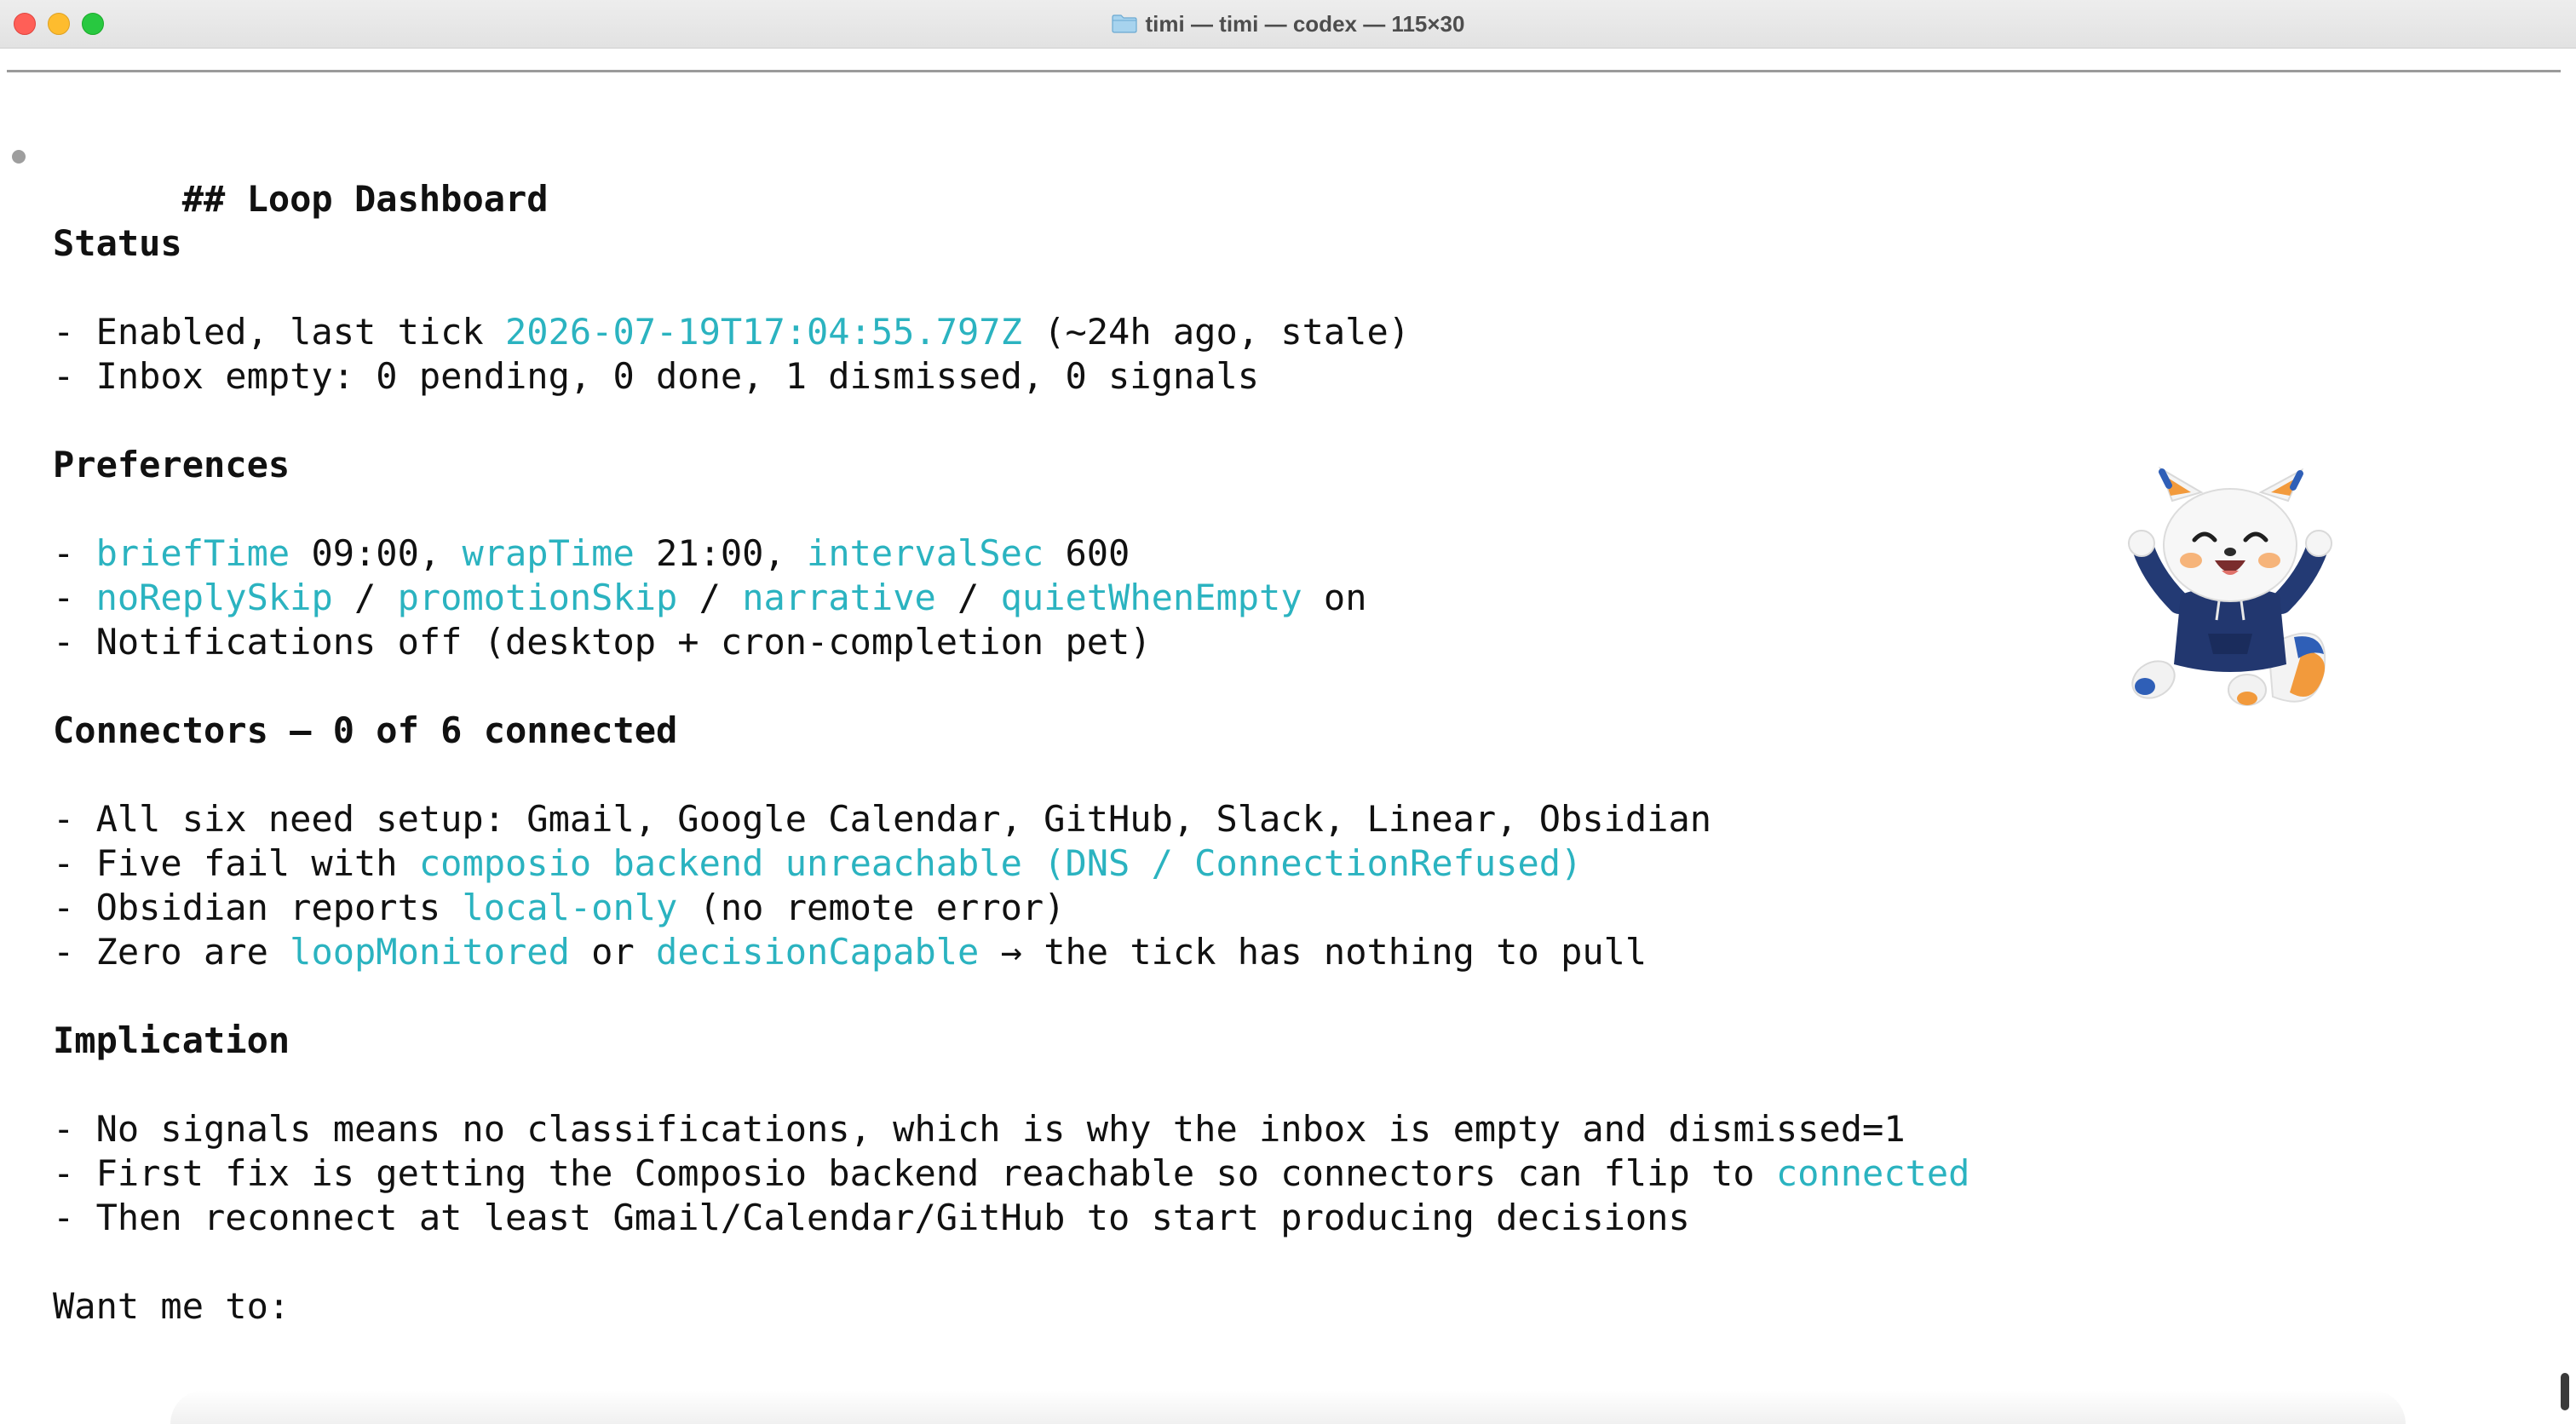  I want to click on fox-mascot-icon, so click(2230, 590).